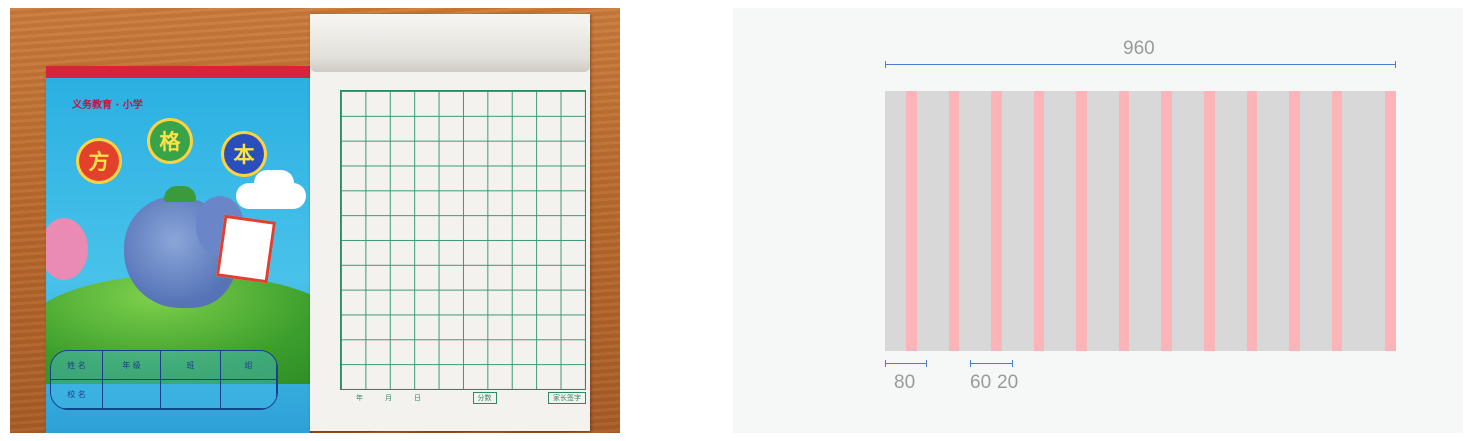 The image size is (1469, 441). What do you see at coordinates (484, 398) in the screenshot?
I see `pad-footer-score: 分数` at bounding box center [484, 398].